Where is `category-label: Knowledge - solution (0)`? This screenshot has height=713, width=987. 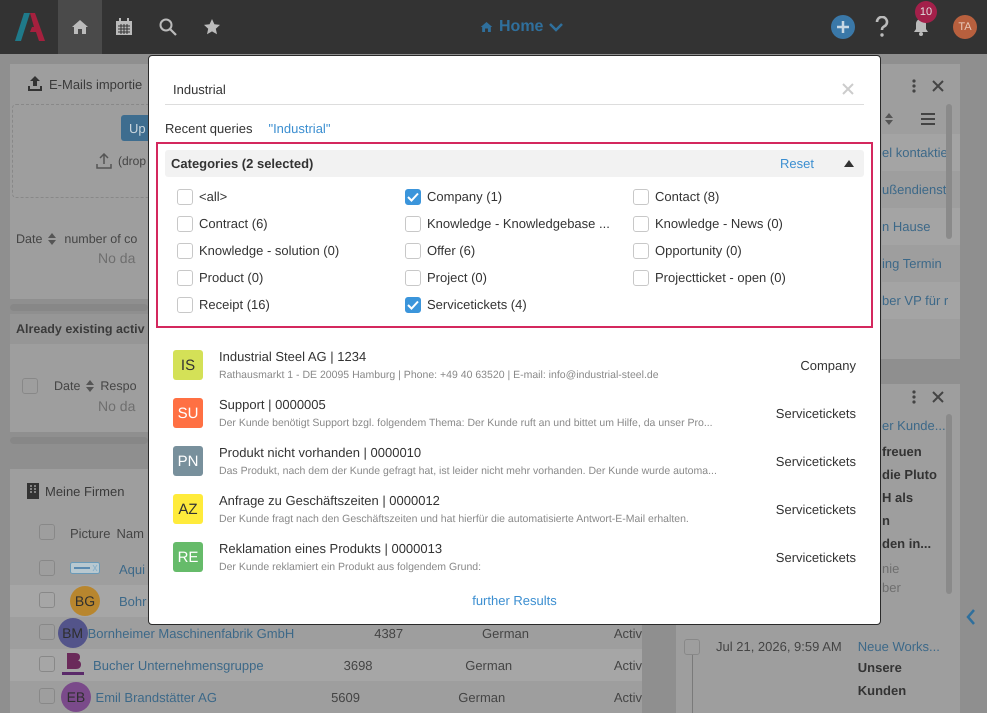
category-label: Knowledge - solution (0) is located at coordinates (269, 250).